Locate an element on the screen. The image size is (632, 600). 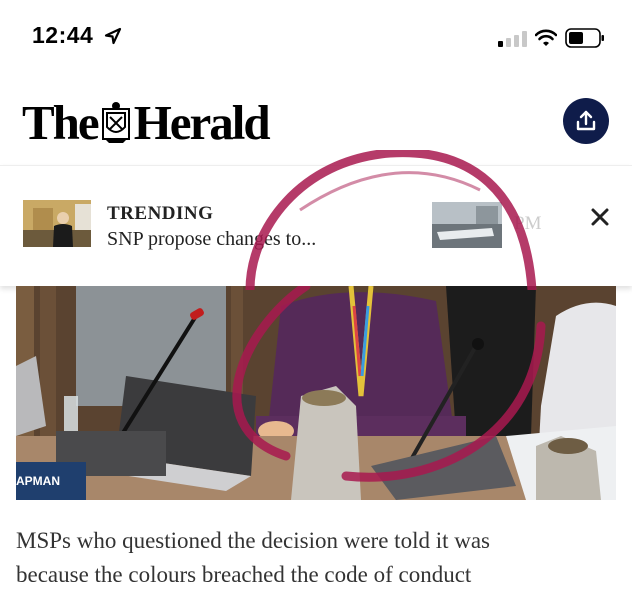
share-icon is located at coordinates (586, 120).